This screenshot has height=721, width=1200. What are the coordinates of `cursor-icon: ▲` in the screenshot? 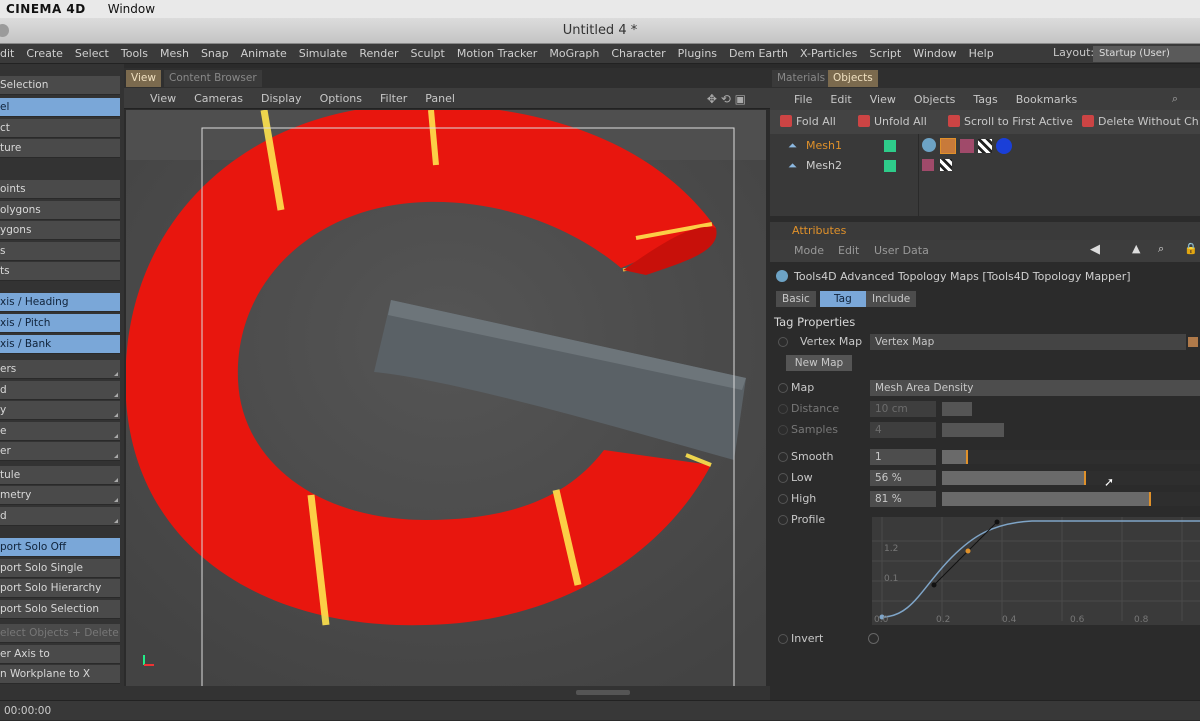 It's located at (1136, 248).